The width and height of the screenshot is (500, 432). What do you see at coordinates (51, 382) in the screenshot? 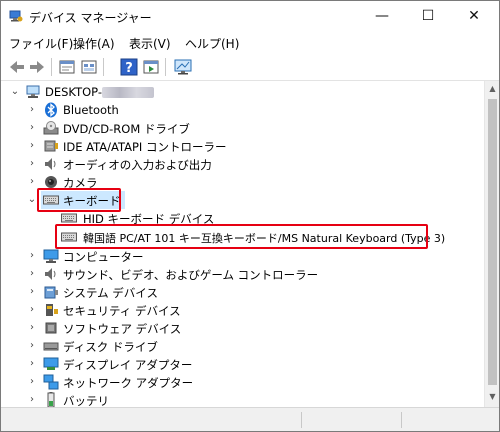
I see `network-adapter-icon` at bounding box center [51, 382].